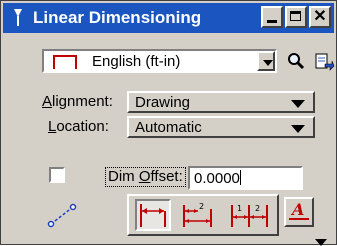 The height and width of the screenshot is (246, 337). Describe the element at coordinates (240, 177) in the screenshot. I see `text-caret` at that location.